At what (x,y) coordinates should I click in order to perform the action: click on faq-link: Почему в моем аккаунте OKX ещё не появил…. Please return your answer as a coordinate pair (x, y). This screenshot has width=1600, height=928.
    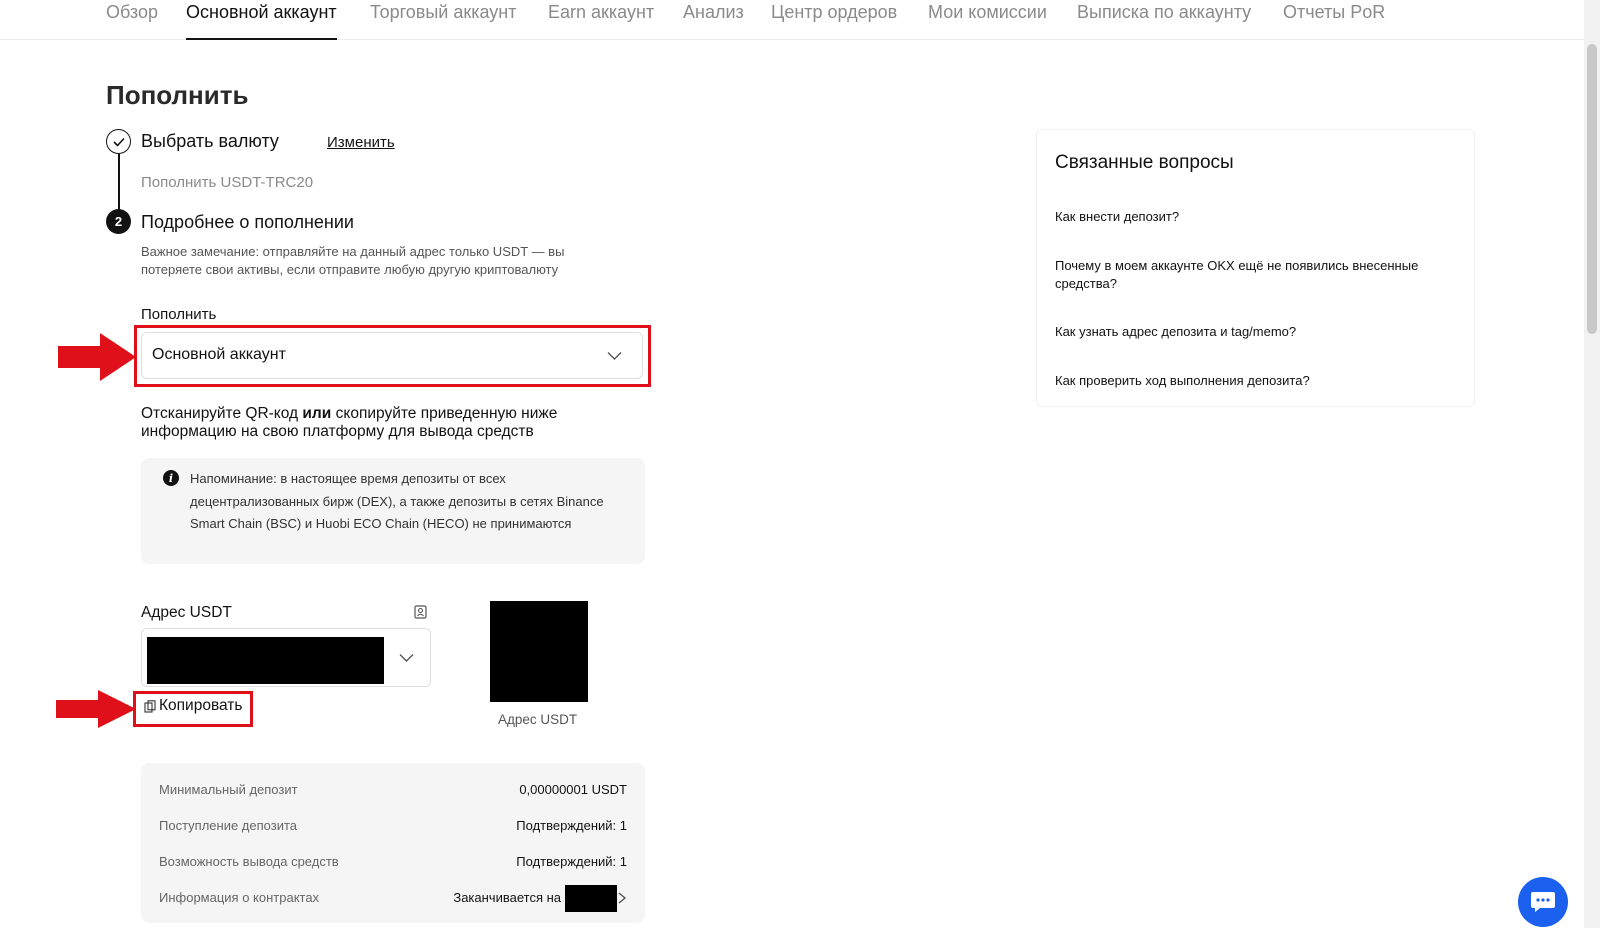
    Looking at the image, I should click on (1255, 275).